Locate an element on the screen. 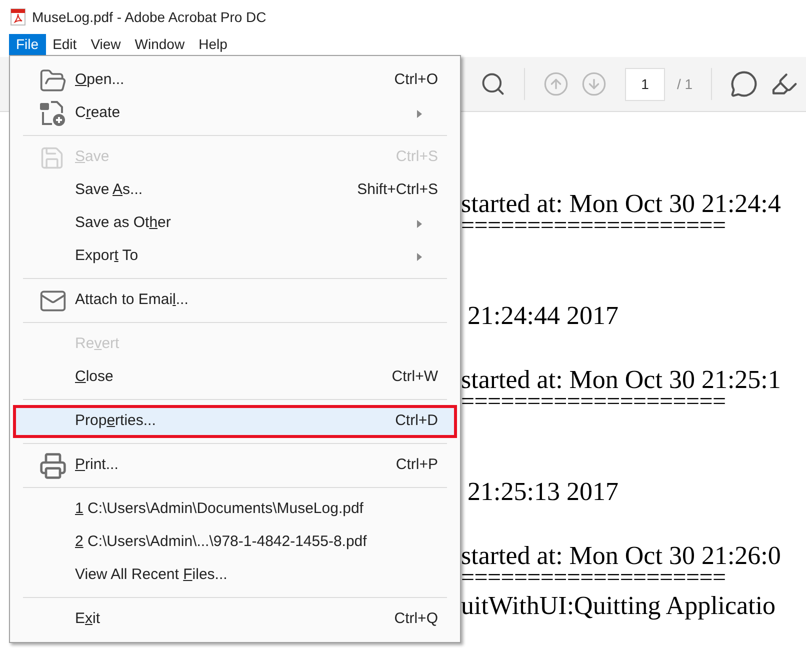 Image resolution: width=806 pixels, height=650 pixels. menu-item: 2 C:\Users\Admin\...\978-1-4842-1455-8.pdf is located at coordinates (235, 542).